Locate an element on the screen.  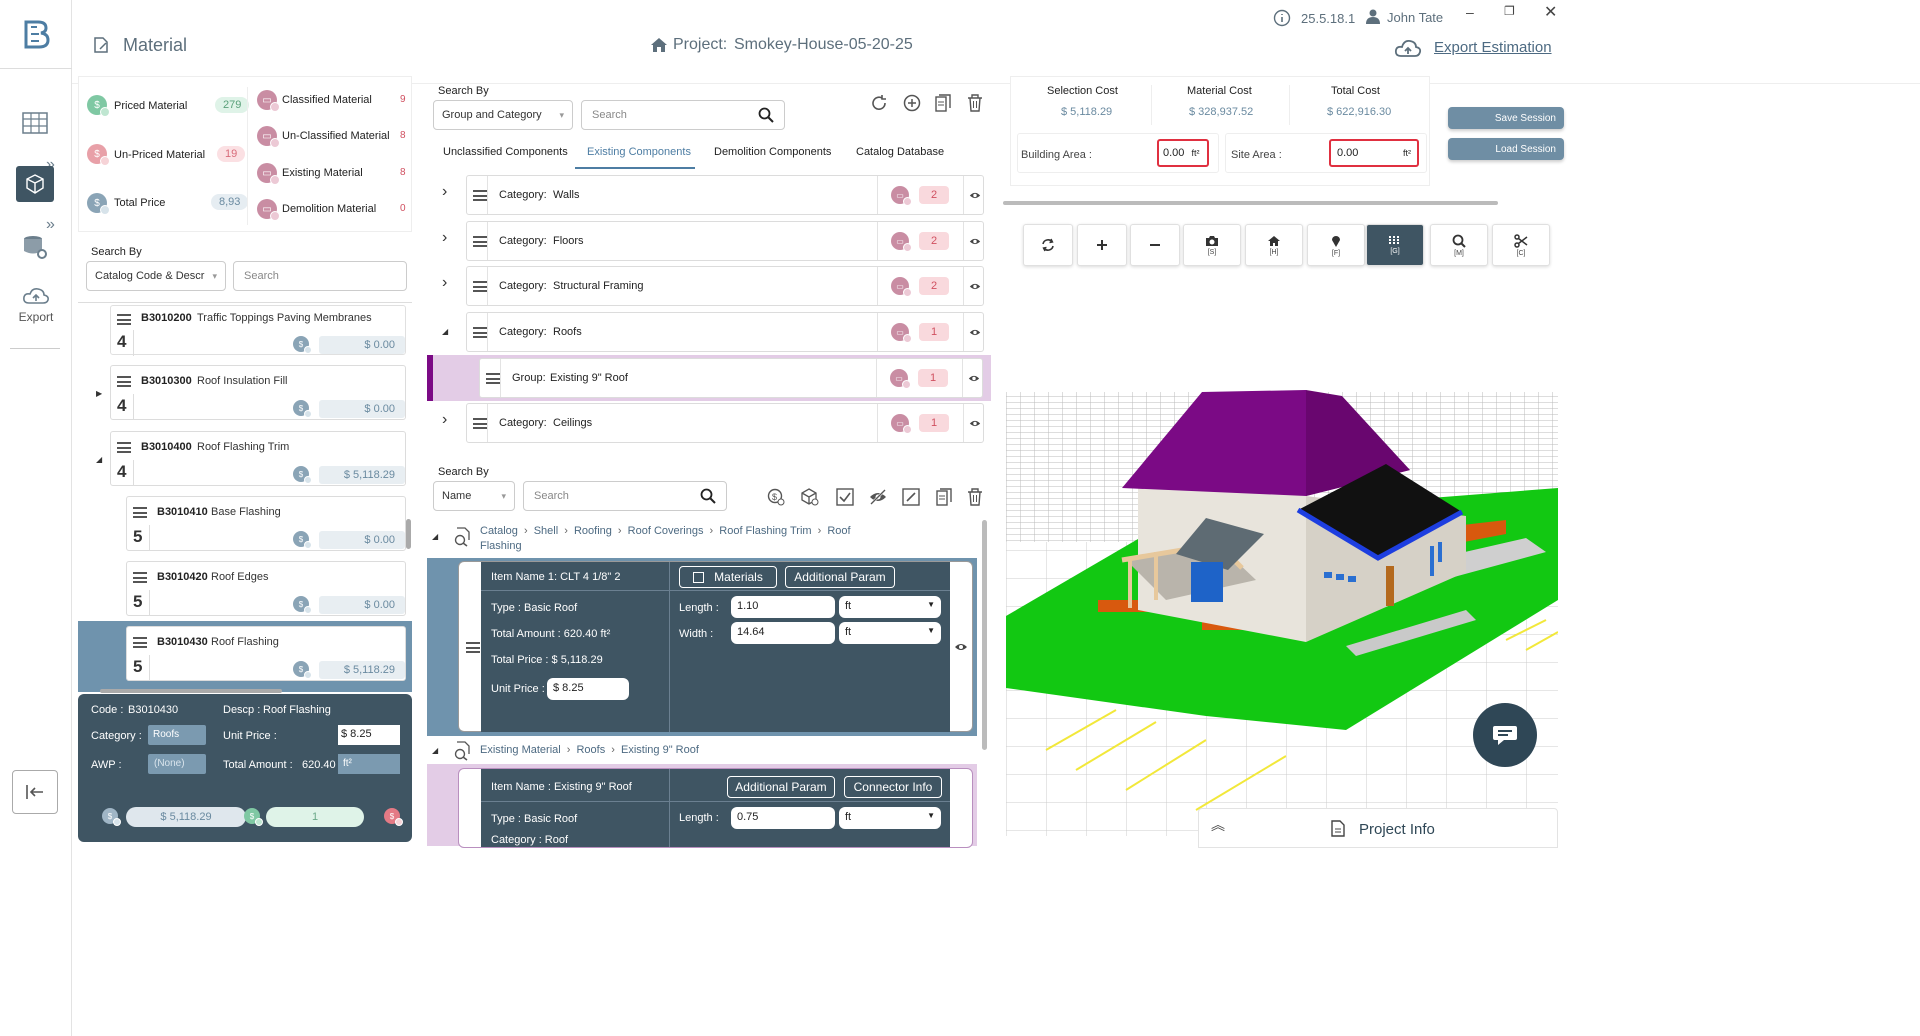
length-unit-select: ft ▼ is located at coordinates (890, 818).